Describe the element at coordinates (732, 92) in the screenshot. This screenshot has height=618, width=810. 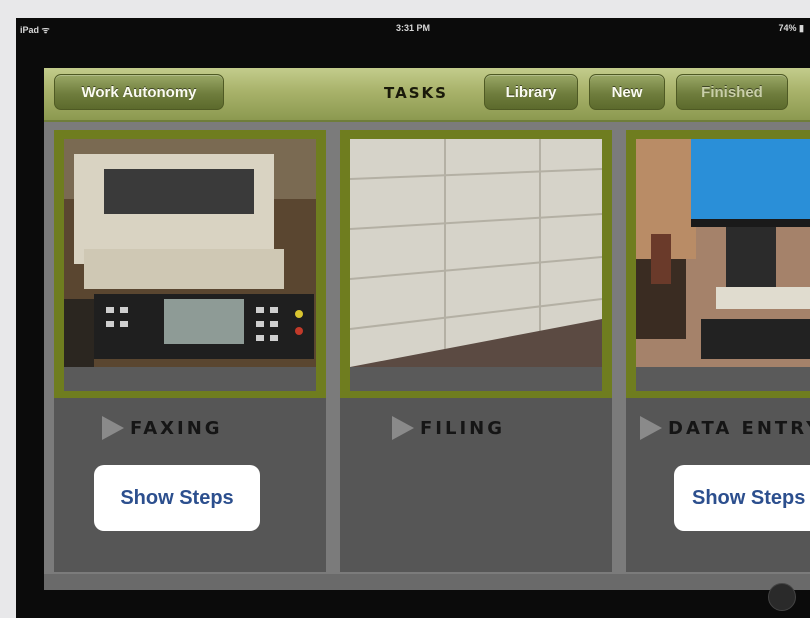
I see `finished-button: Finished` at that location.